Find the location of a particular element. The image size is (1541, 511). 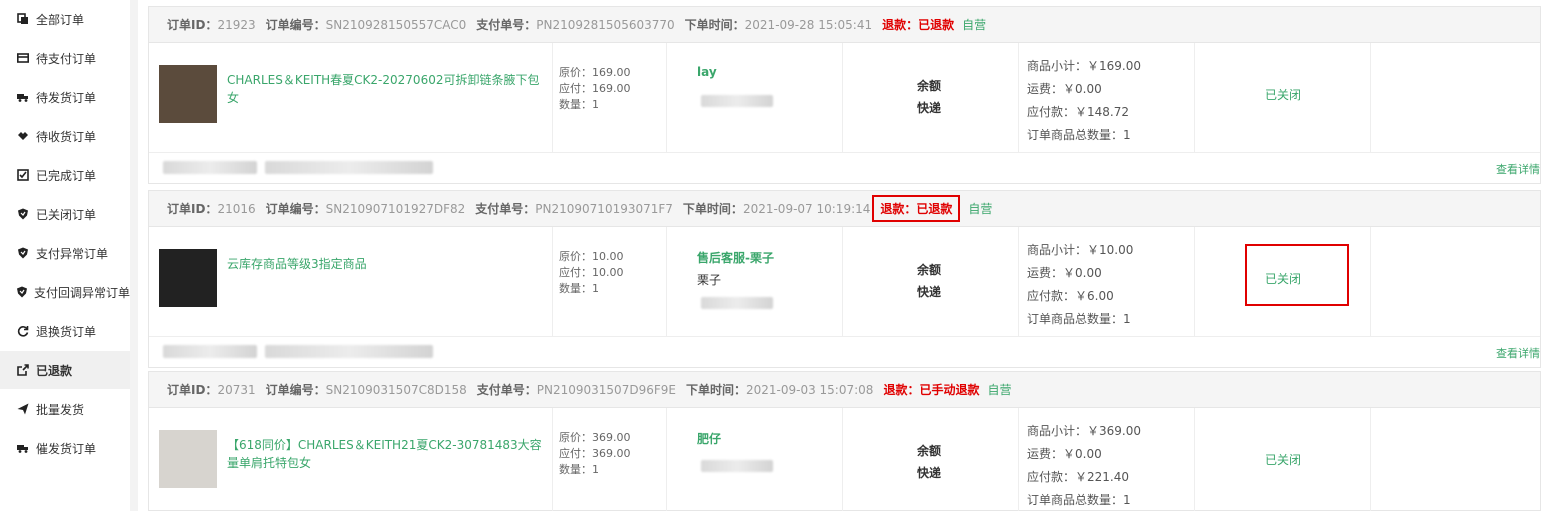

sidebar-item-label: 待收货订单 is located at coordinates (66, 136).